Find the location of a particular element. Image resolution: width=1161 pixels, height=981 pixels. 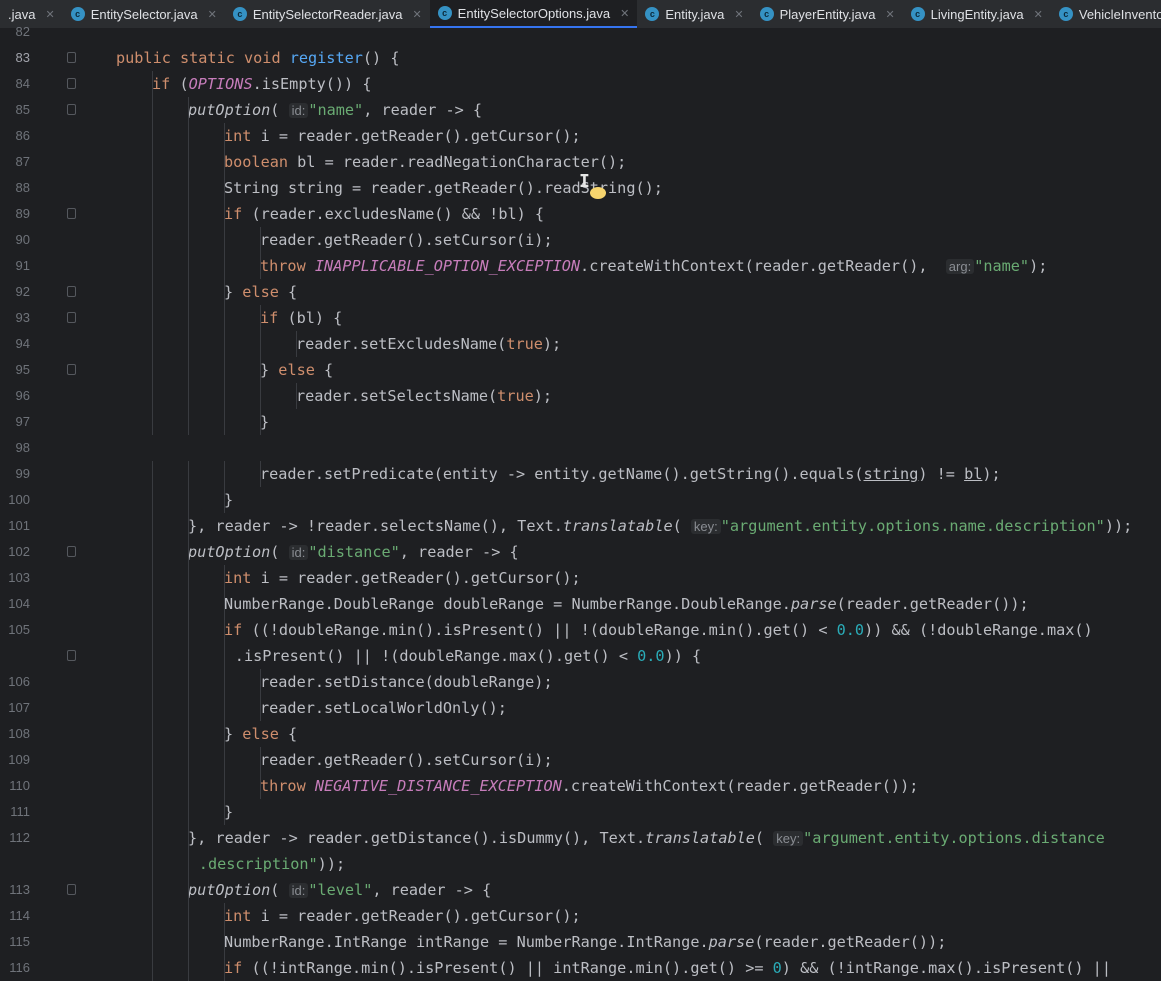

code-line: 111} is located at coordinates (580, 812).